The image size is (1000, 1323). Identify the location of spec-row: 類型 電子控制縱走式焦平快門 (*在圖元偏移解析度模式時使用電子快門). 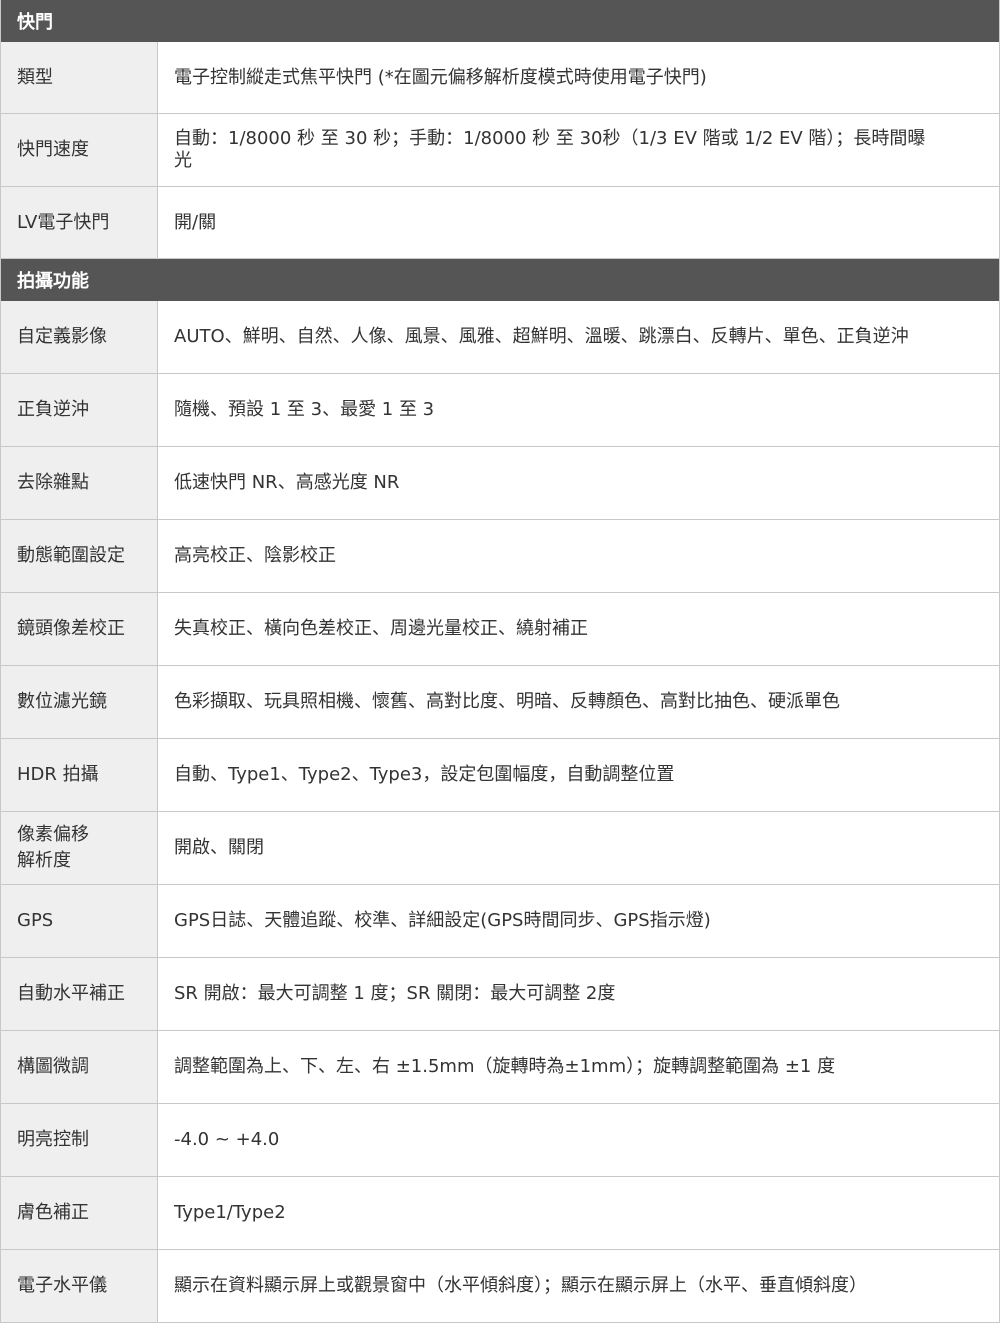
(500, 78).